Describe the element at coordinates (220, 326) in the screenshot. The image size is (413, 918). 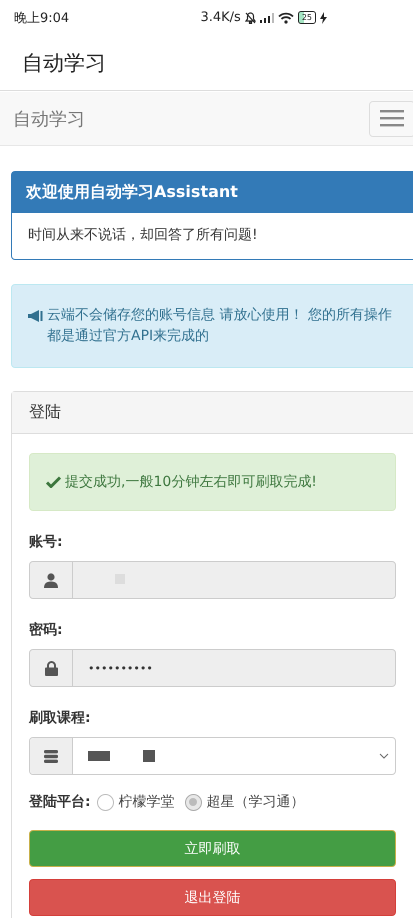
I see `info-text: 云端不会储存您的账号信息 请放心使用！ 您的所有操作都是通过官方API来完成的` at that location.